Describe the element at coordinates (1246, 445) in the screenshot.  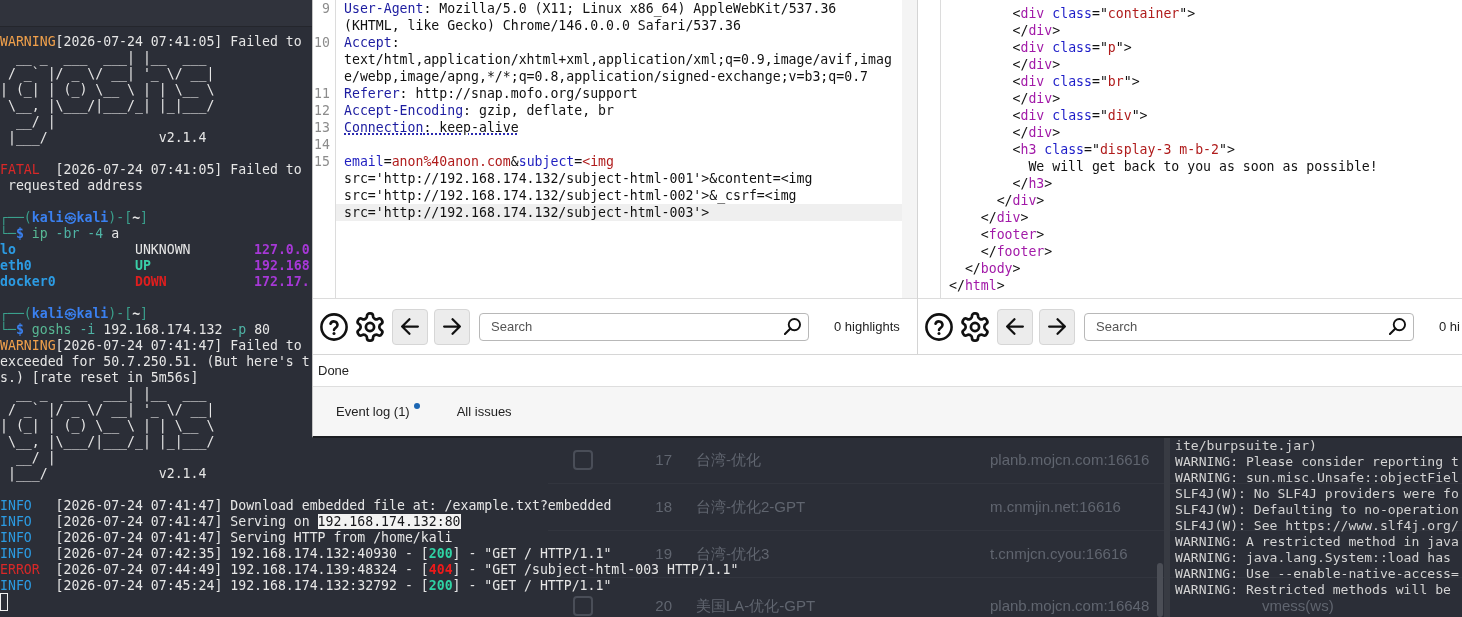
I see `terminal-line: ite/burpsuite.jar)` at that location.